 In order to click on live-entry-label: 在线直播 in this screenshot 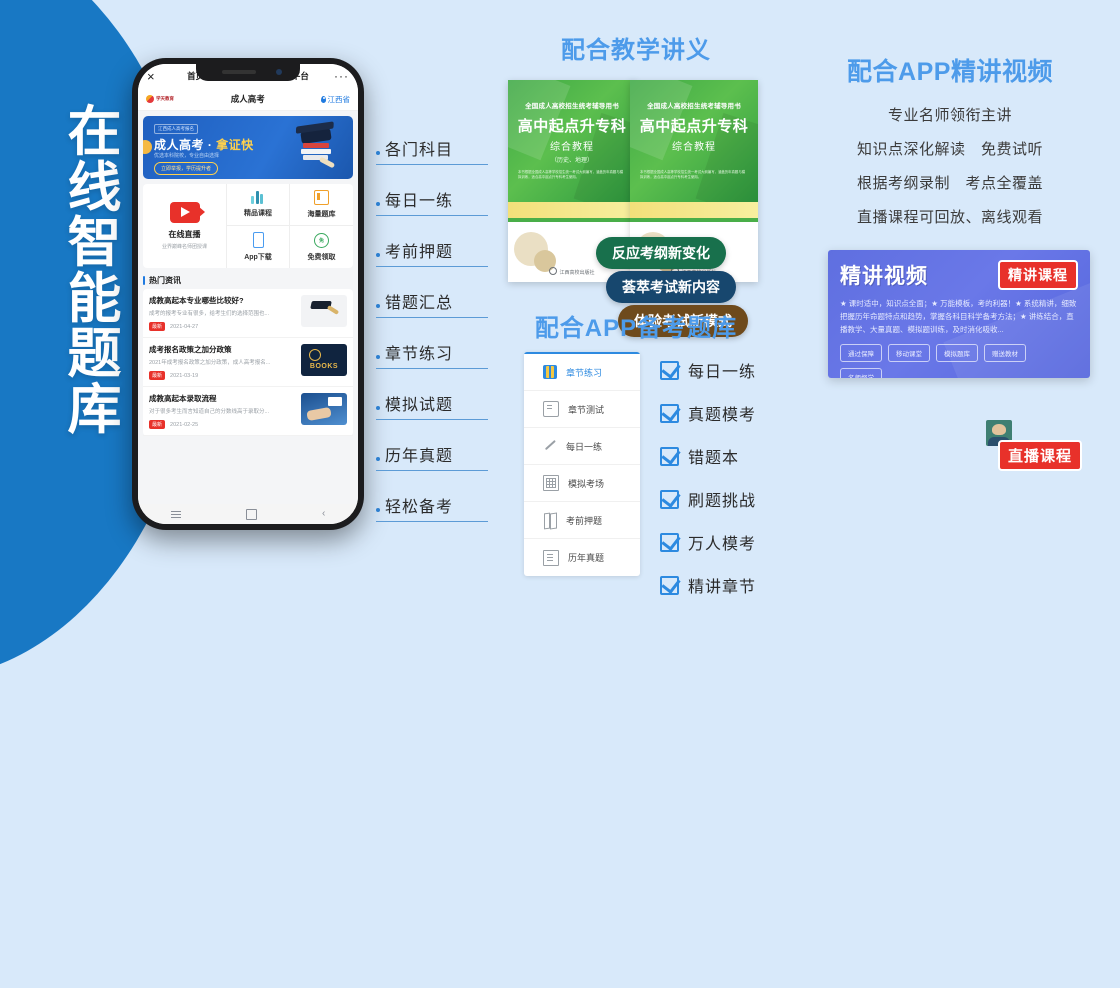, I will do `click(184, 234)`.